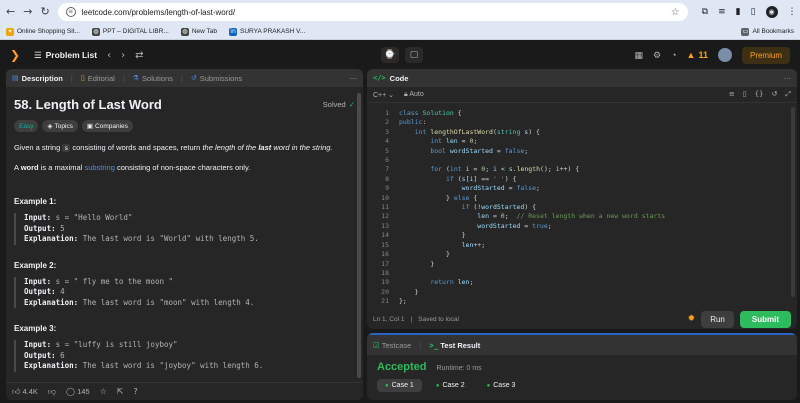  What do you see at coordinates (788, 94) in the screenshot?
I see `fullscreen-icon: ⤢` at bounding box center [788, 94].